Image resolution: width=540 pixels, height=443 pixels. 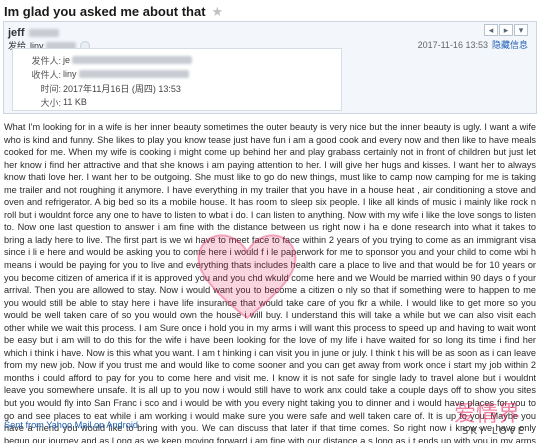 What do you see at coordinates (75, 102) in the screenshot?
I see `size-value: 11 KB` at bounding box center [75, 102].